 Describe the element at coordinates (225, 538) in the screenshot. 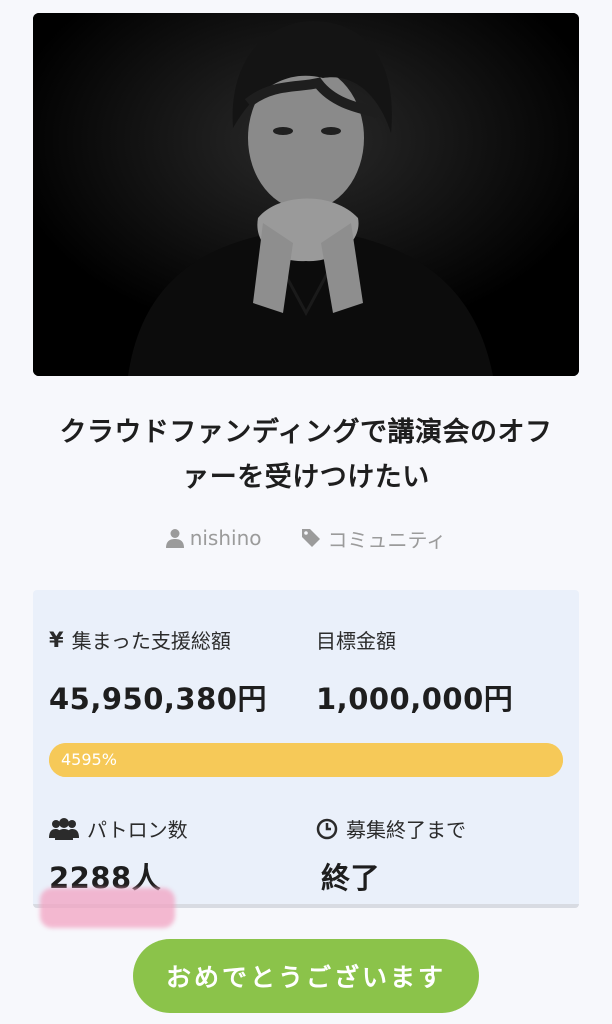

I see `author-name: nishino` at that location.